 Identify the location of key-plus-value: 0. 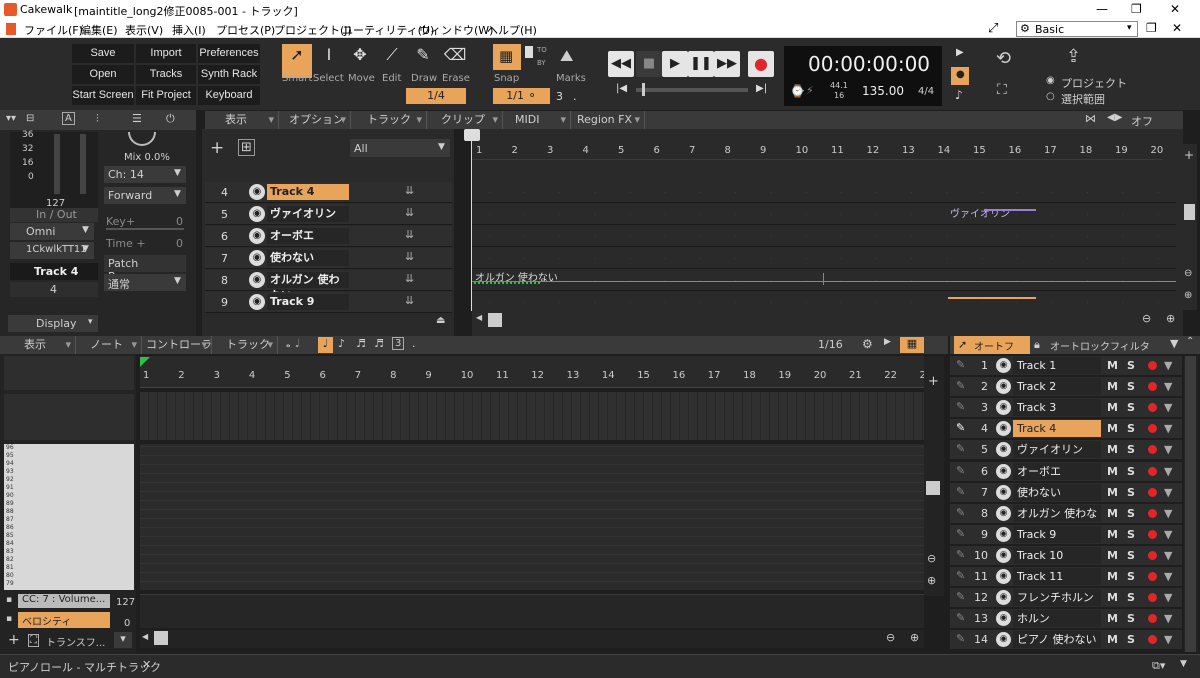
(179, 221).